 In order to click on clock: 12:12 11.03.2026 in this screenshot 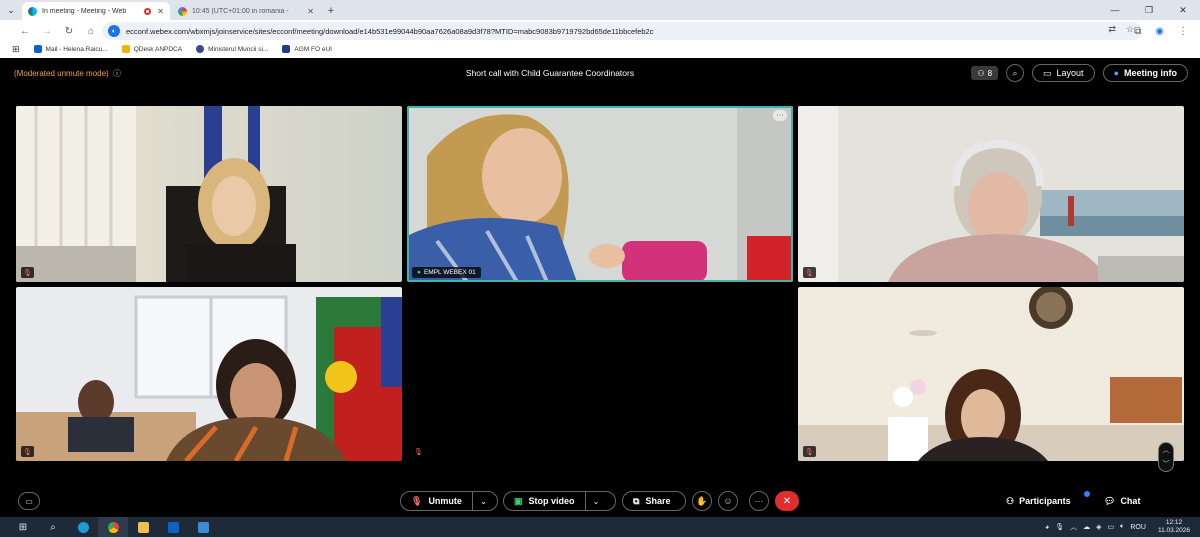, I will do `click(1174, 527)`.